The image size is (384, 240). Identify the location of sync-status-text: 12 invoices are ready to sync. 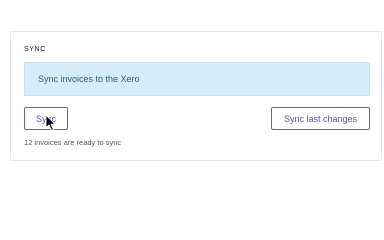
(73, 142).